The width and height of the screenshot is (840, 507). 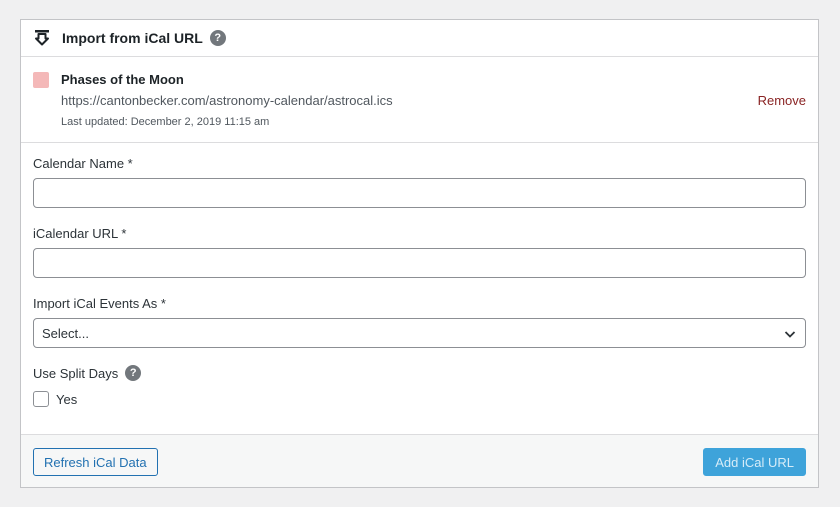 I want to click on split-days-checkbox, so click(x=41, y=399).